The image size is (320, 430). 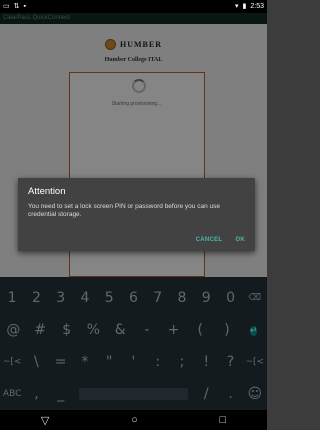 What do you see at coordinates (257, 6) in the screenshot?
I see `clock: 2:53` at bounding box center [257, 6].